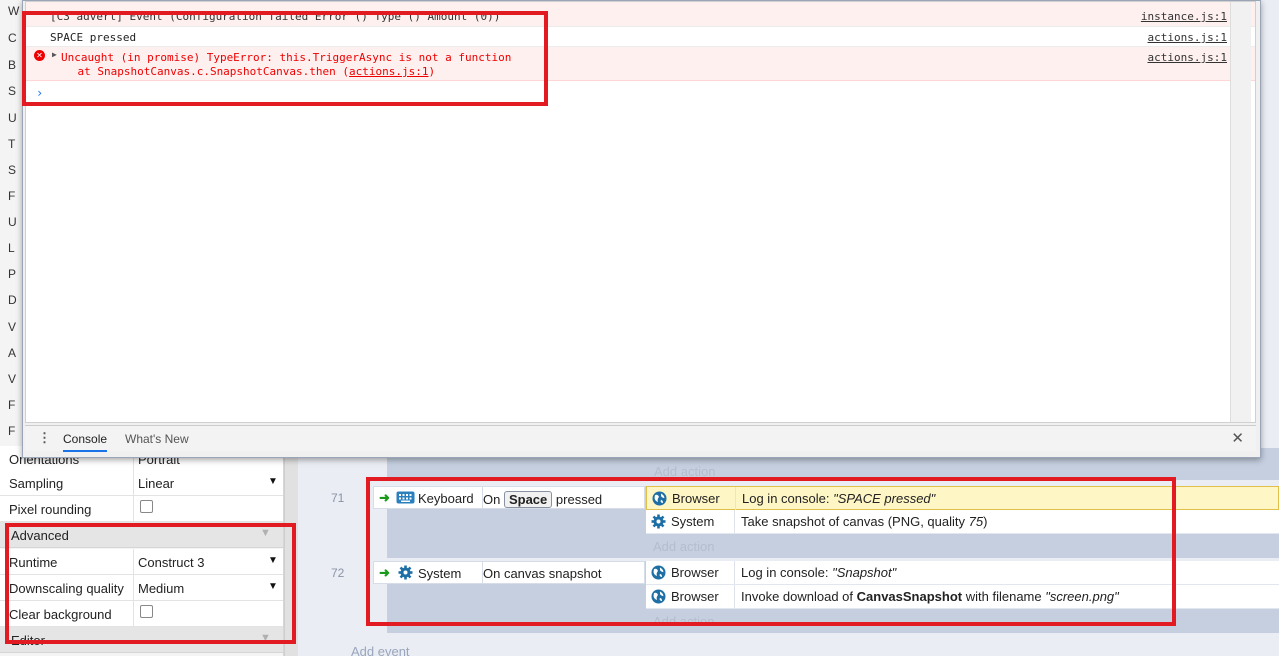  What do you see at coordinates (528, 499) in the screenshot?
I see `key-pill: Space` at bounding box center [528, 499].